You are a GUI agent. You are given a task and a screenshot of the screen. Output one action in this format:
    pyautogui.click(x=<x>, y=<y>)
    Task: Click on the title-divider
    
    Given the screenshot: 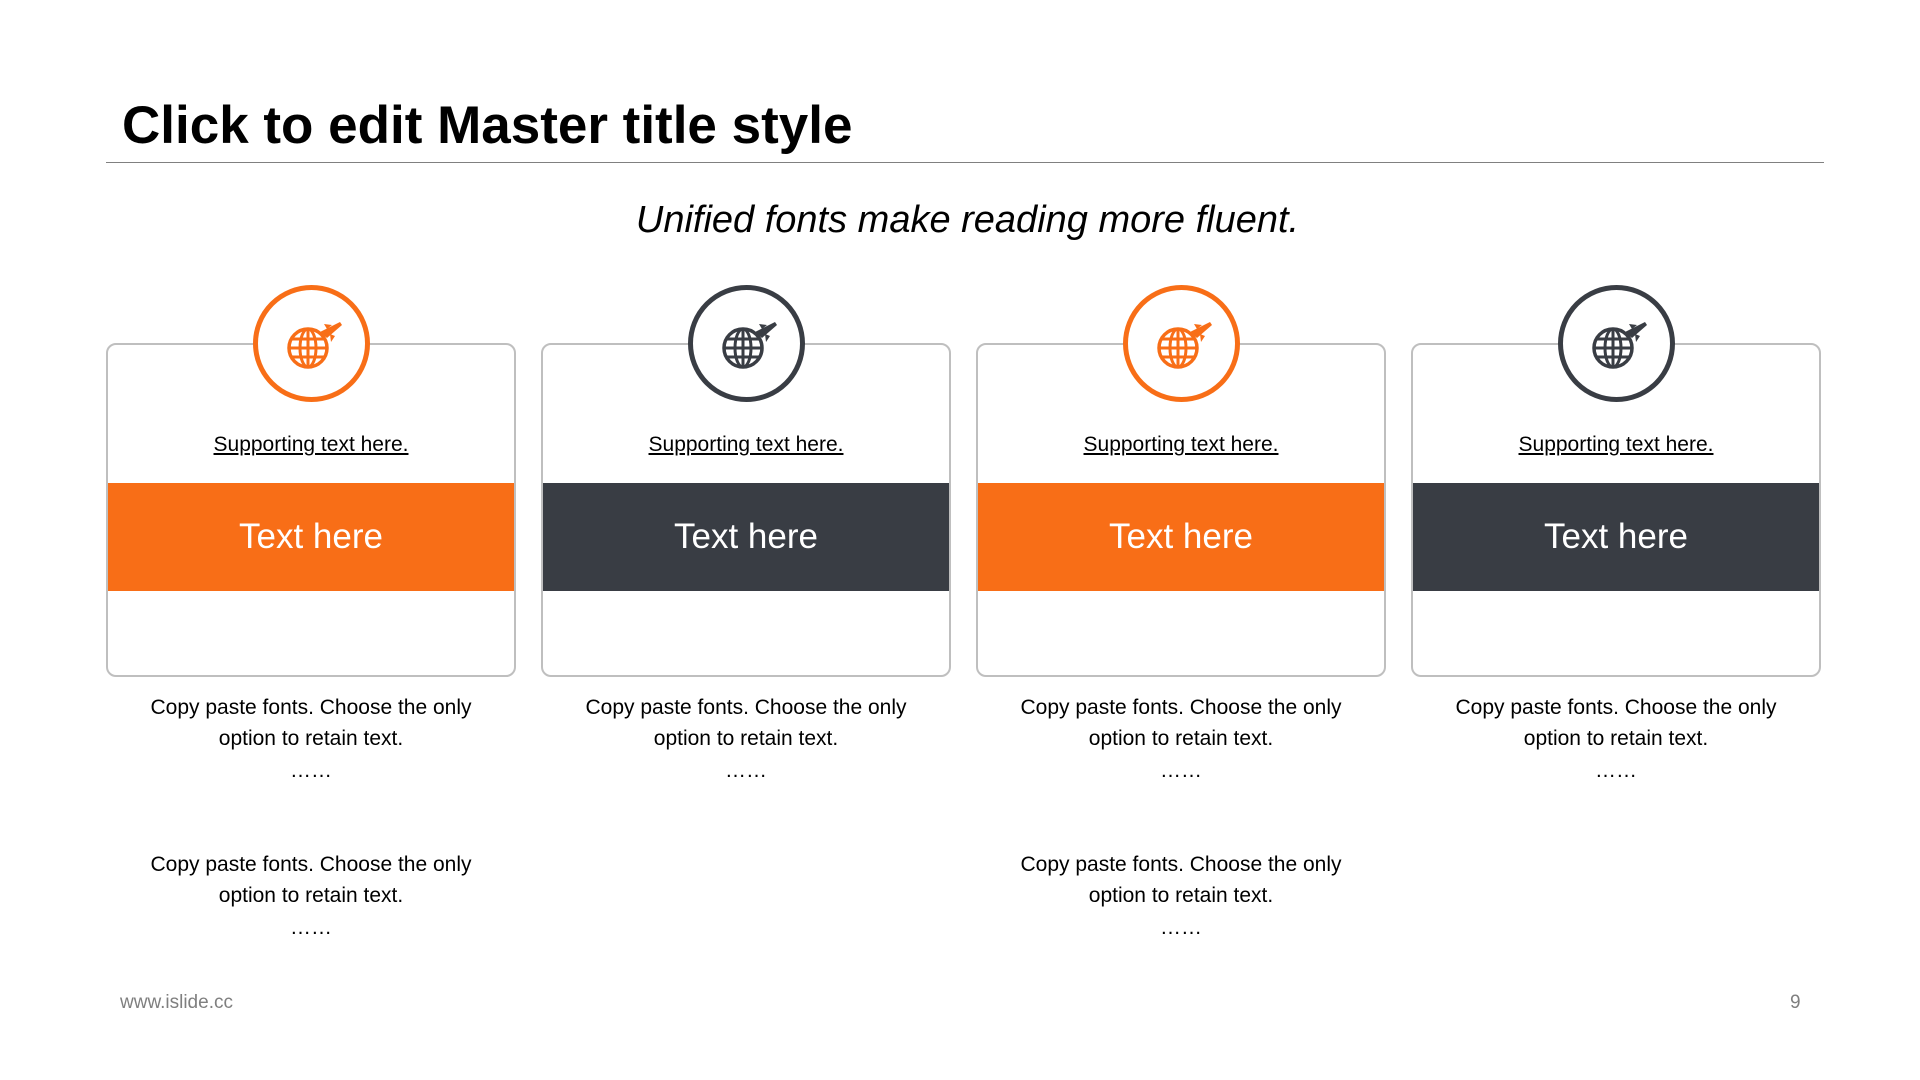 What is the action you would take?
    pyautogui.click(x=965, y=162)
    